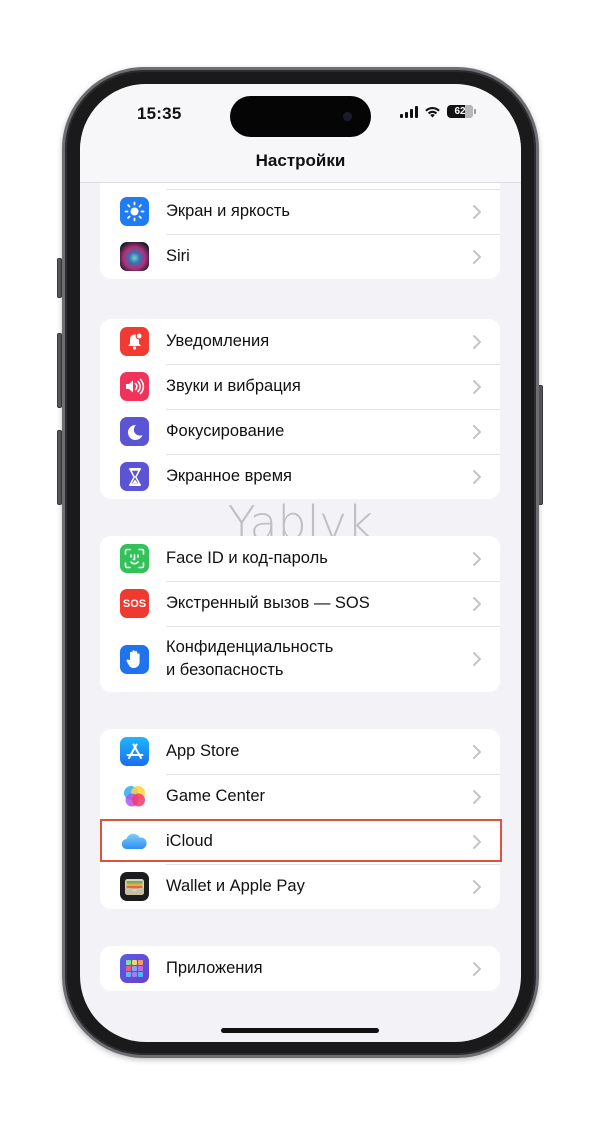 Image resolution: width=600 pixels, height=1125 pixels. What do you see at coordinates (300, 476) in the screenshot?
I see `sidebar-item-screen-time: Экранное время` at bounding box center [300, 476].